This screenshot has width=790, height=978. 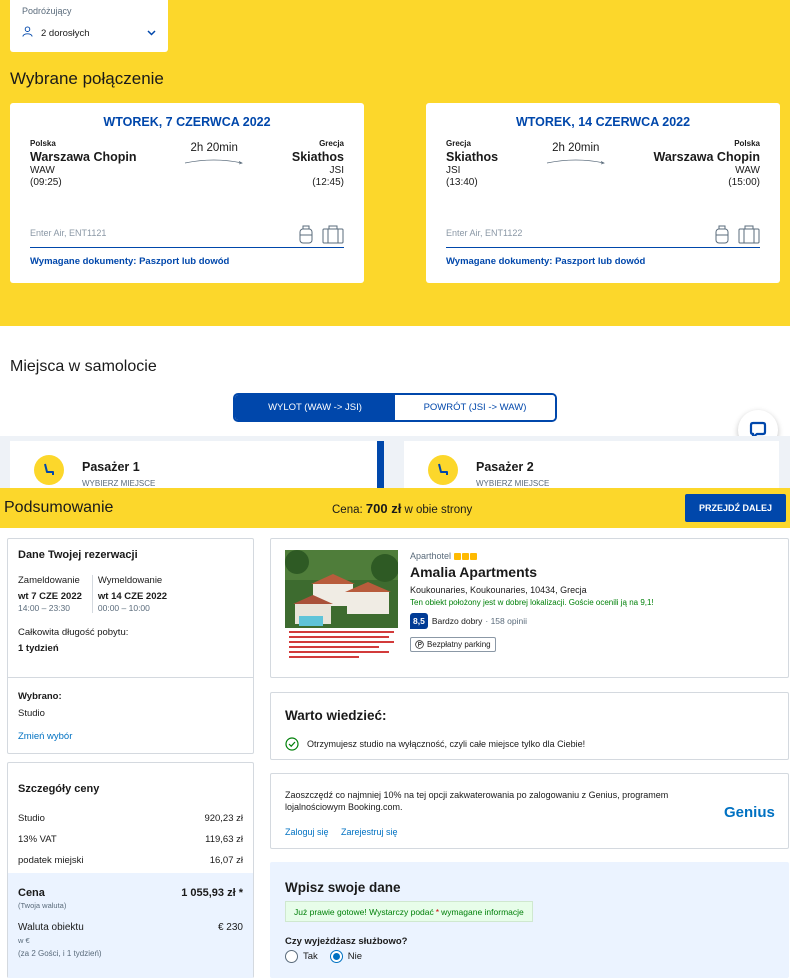 I want to click on chevron-down-icon, so click(x=151, y=33).